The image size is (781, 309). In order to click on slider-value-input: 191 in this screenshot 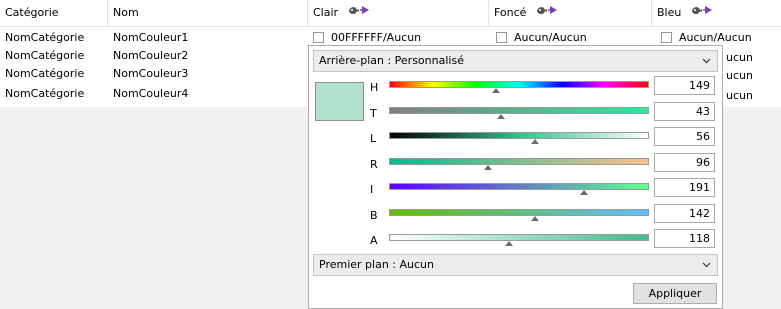, I will do `click(684, 187)`.